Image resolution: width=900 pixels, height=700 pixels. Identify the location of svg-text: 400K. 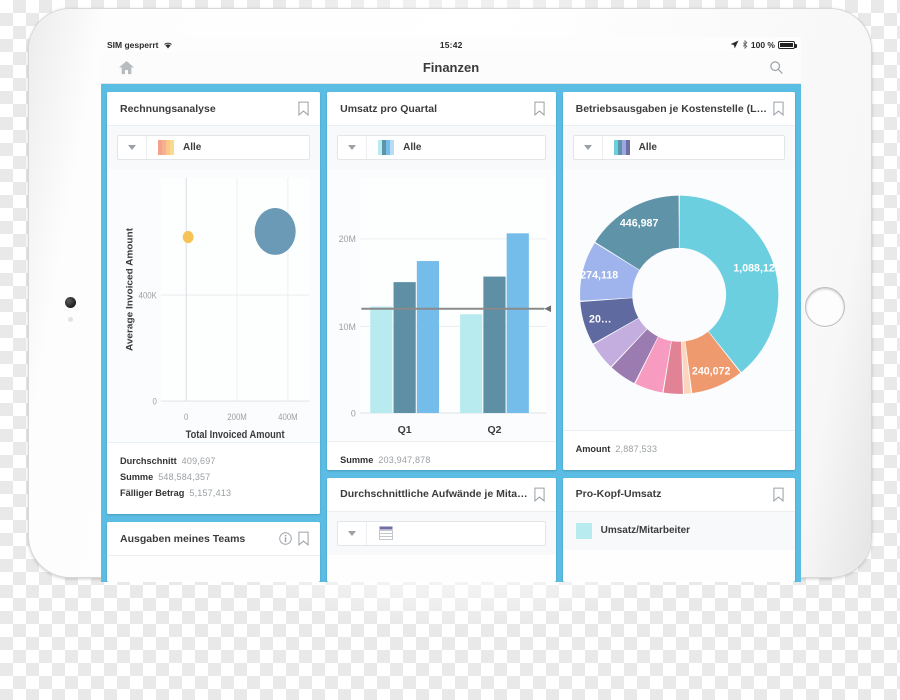
(148, 295).